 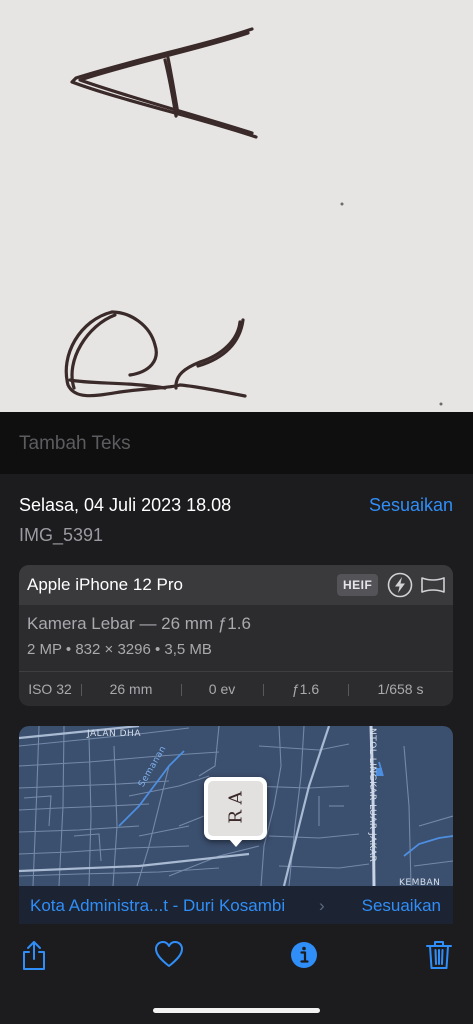 I want to click on panorama-icon, so click(x=433, y=585).